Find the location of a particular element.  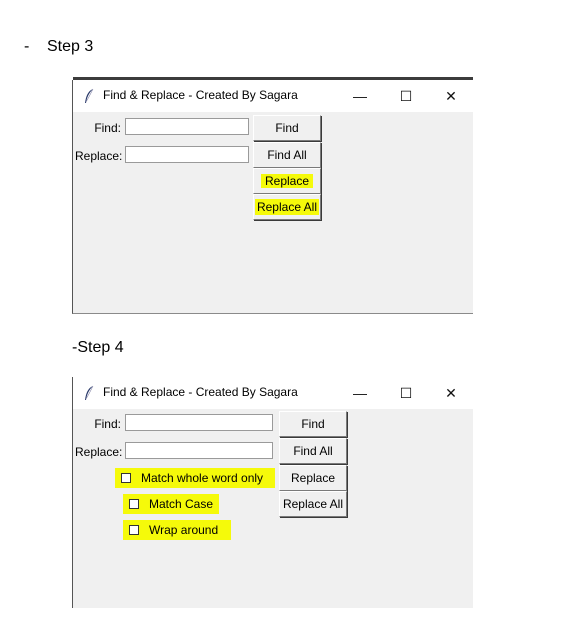

wrap-around-checkbox: Wrap around is located at coordinates (177, 530).